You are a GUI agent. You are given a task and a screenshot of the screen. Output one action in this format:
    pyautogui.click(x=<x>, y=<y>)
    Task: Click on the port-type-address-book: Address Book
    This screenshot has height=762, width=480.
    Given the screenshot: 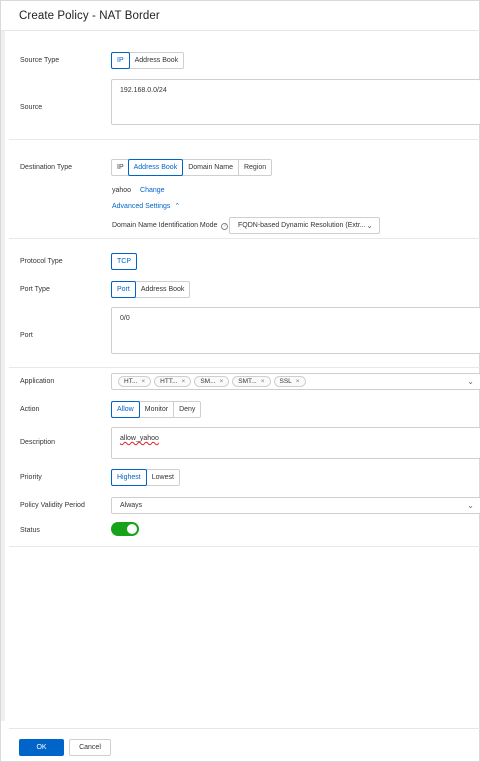 What is the action you would take?
    pyautogui.click(x=162, y=289)
    